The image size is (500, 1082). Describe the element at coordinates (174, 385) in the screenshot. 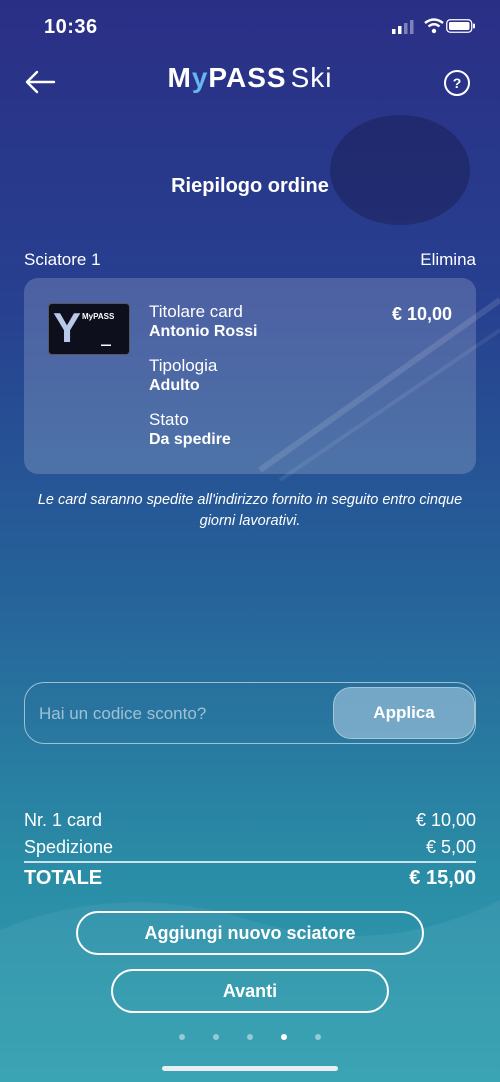

I see `field-value: Adulto` at that location.